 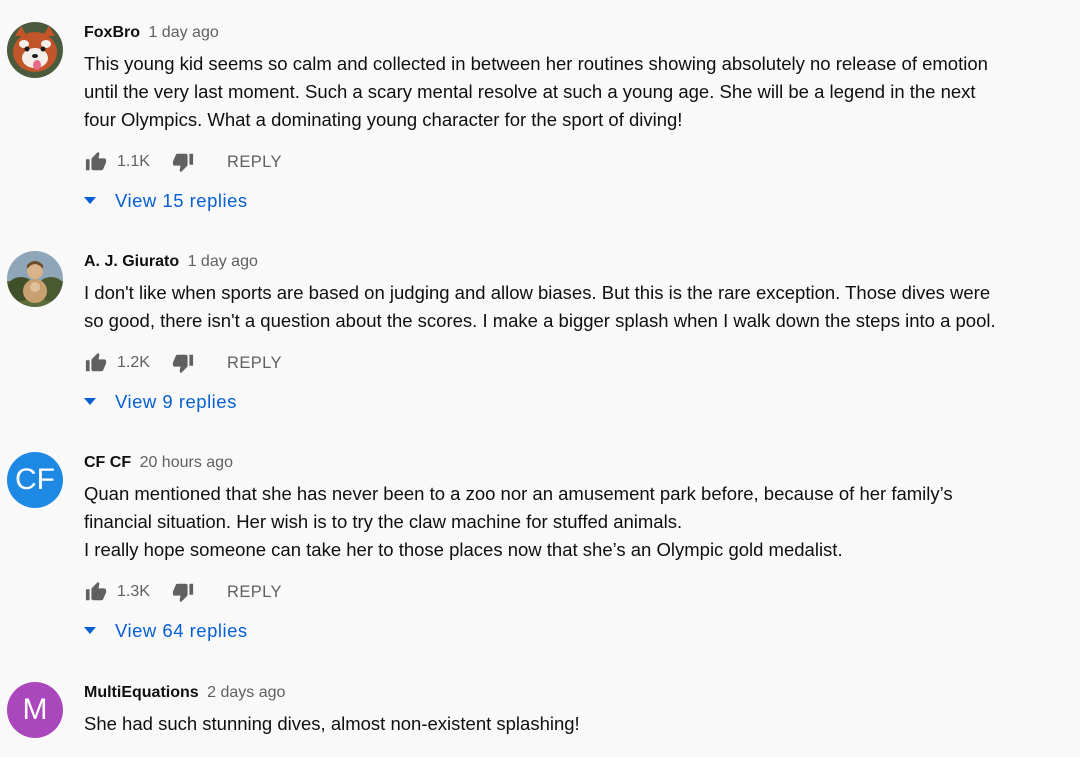 I want to click on avatar: CF, so click(x=35, y=480).